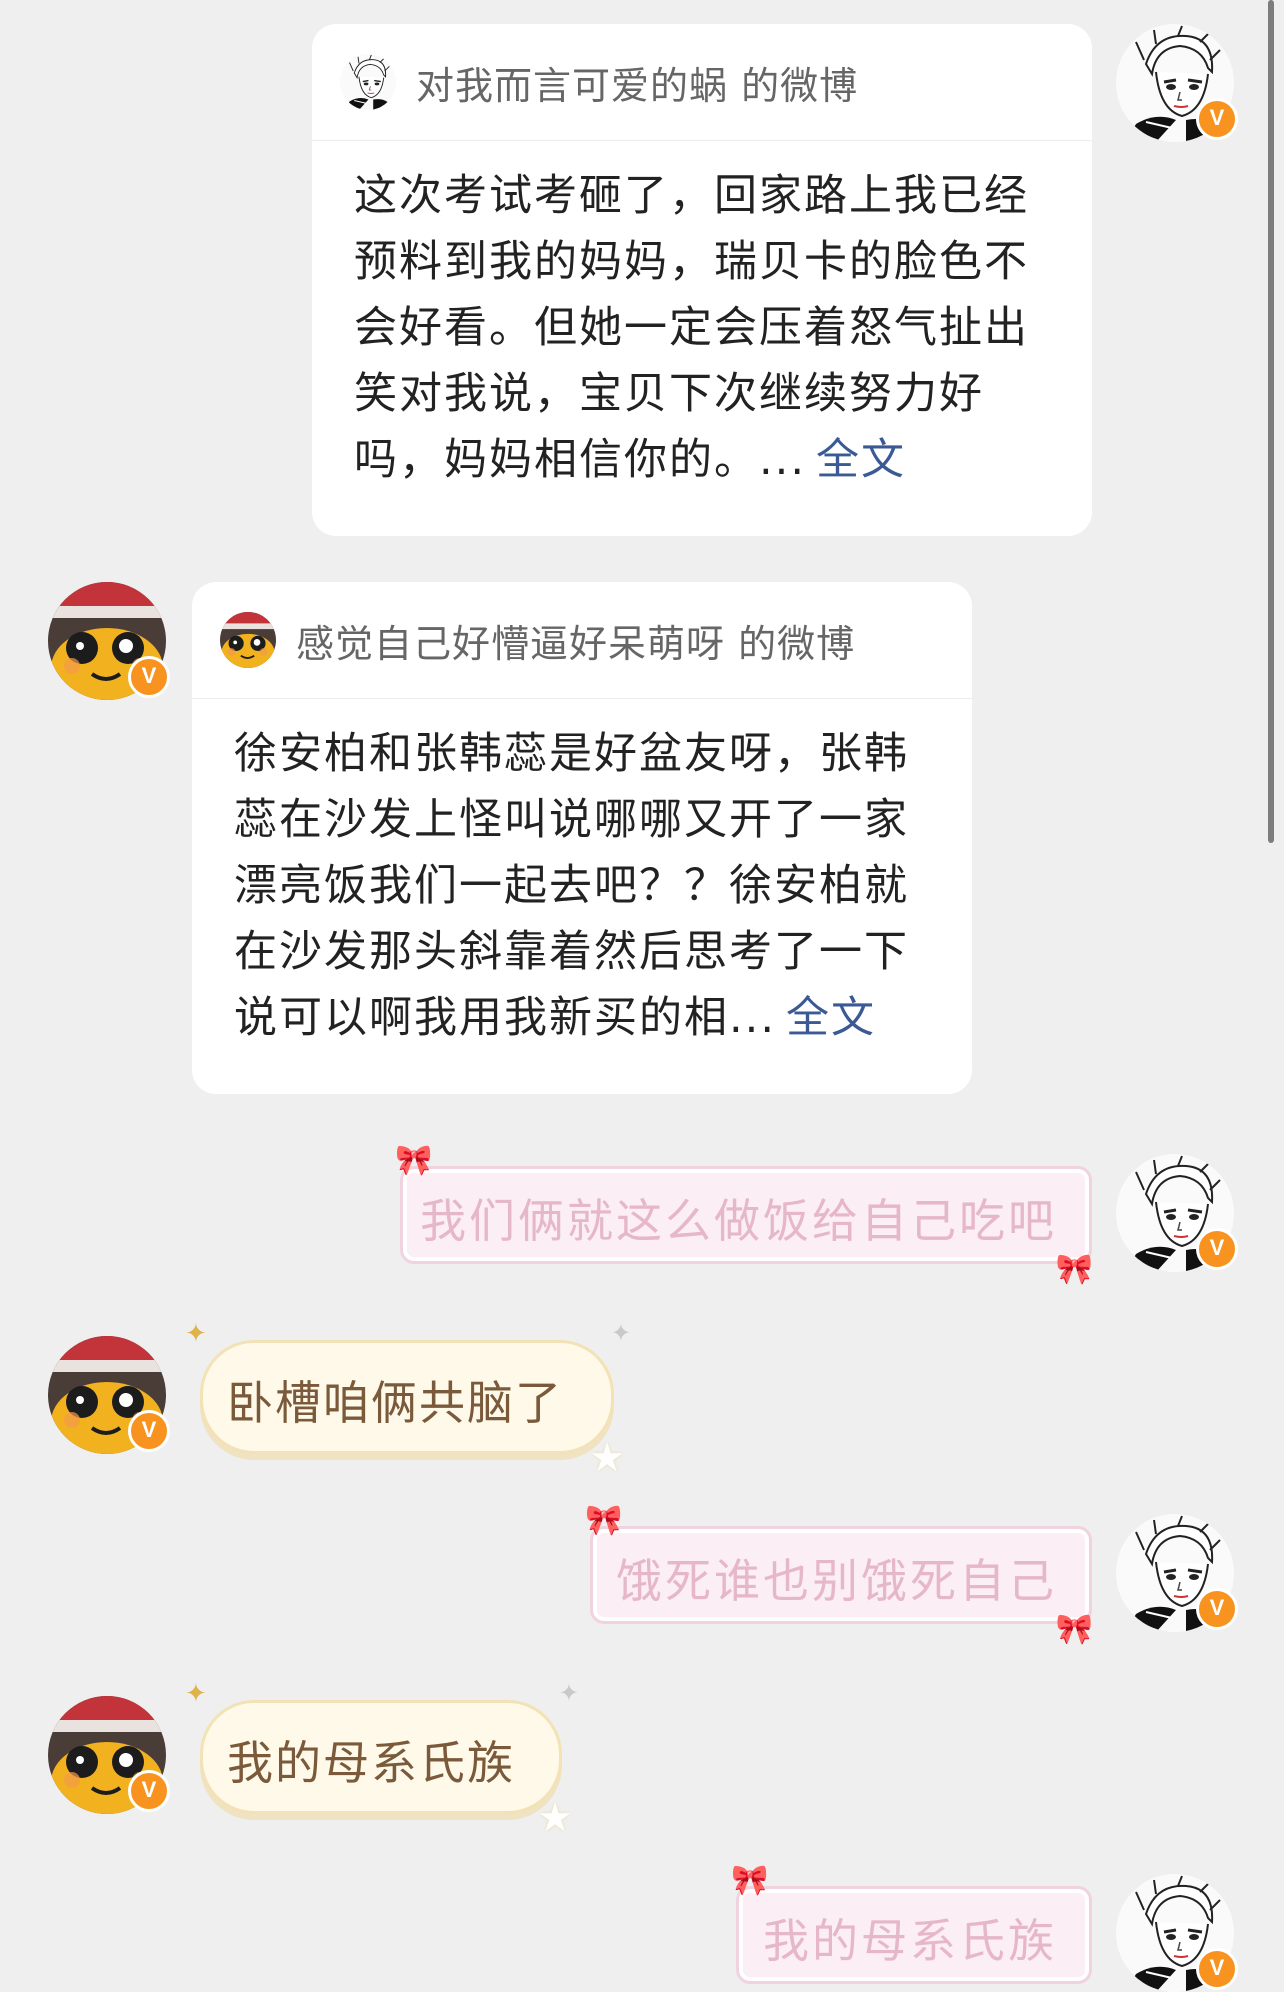  What do you see at coordinates (691, 328) in the screenshot?
I see `excerpt-line: 会好看。但她一定会压着怒气扯出` at bounding box center [691, 328].